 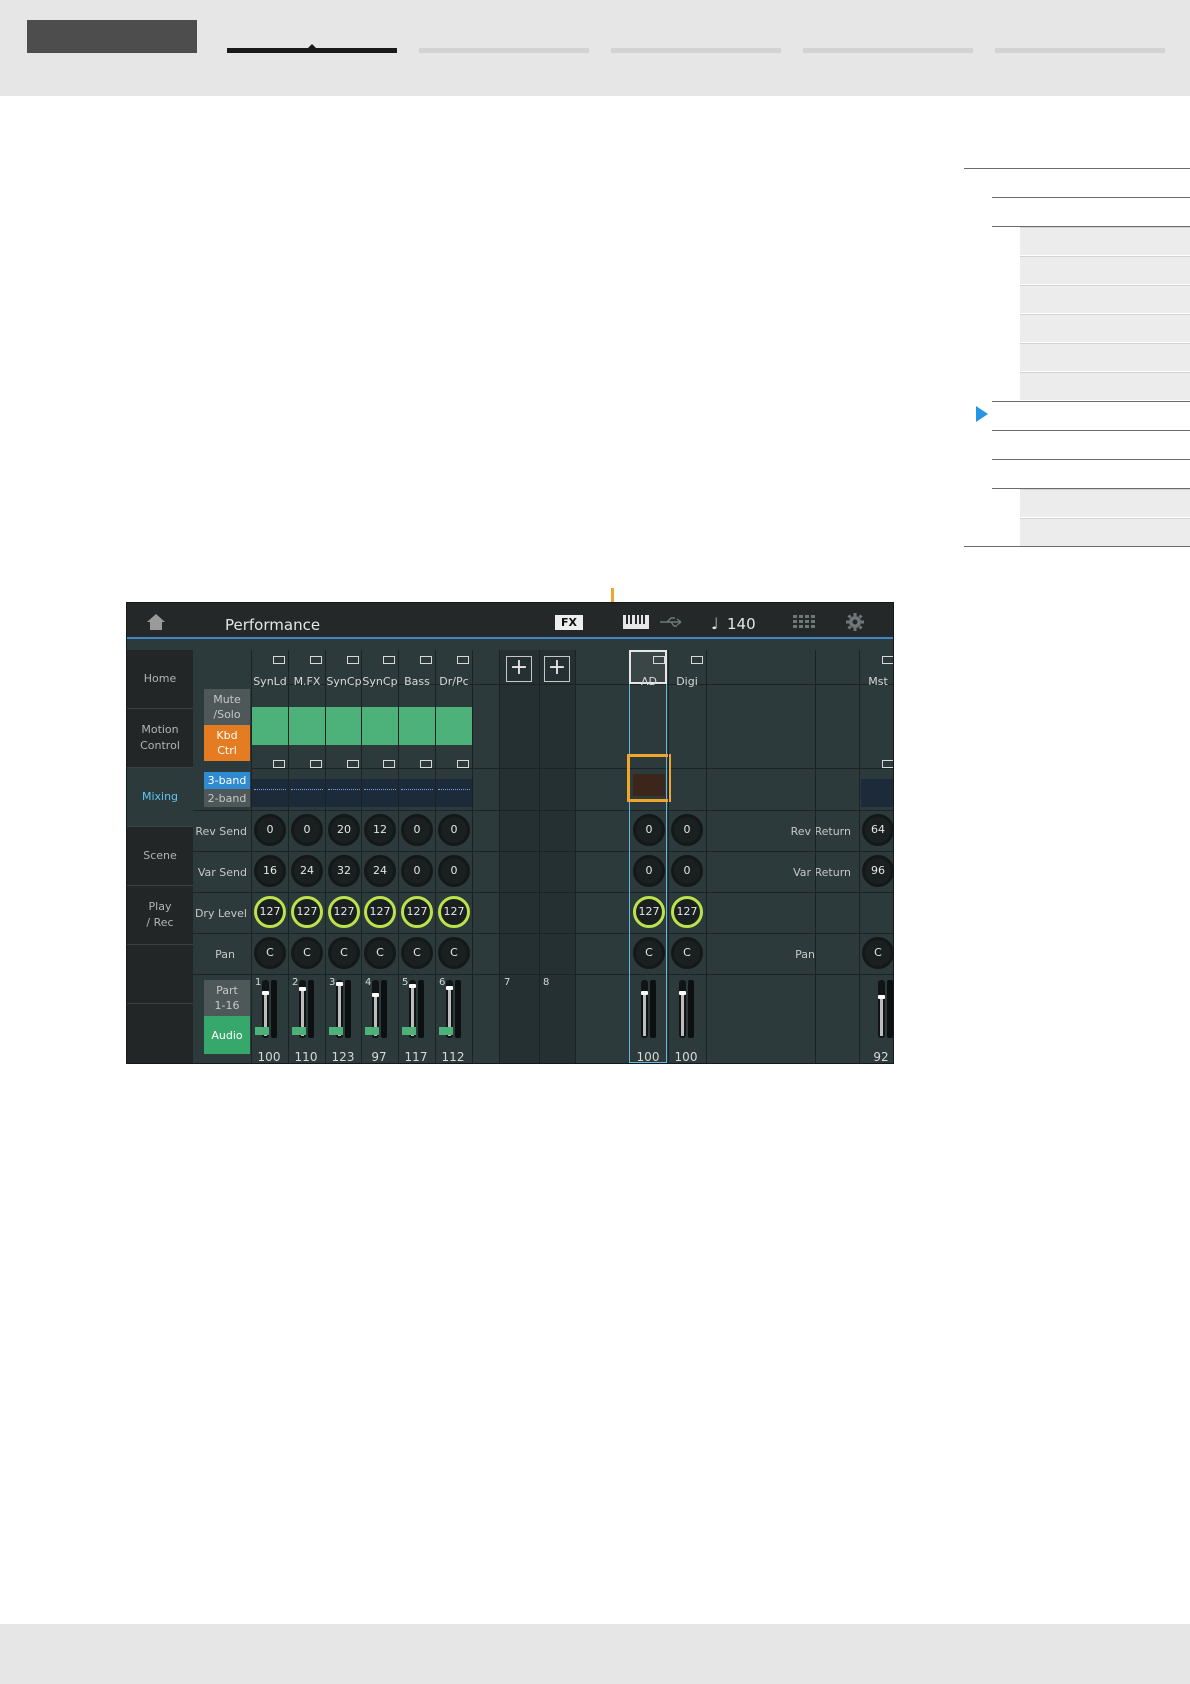 I want to click on audio-part-name: Digi, so click(x=687, y=681).